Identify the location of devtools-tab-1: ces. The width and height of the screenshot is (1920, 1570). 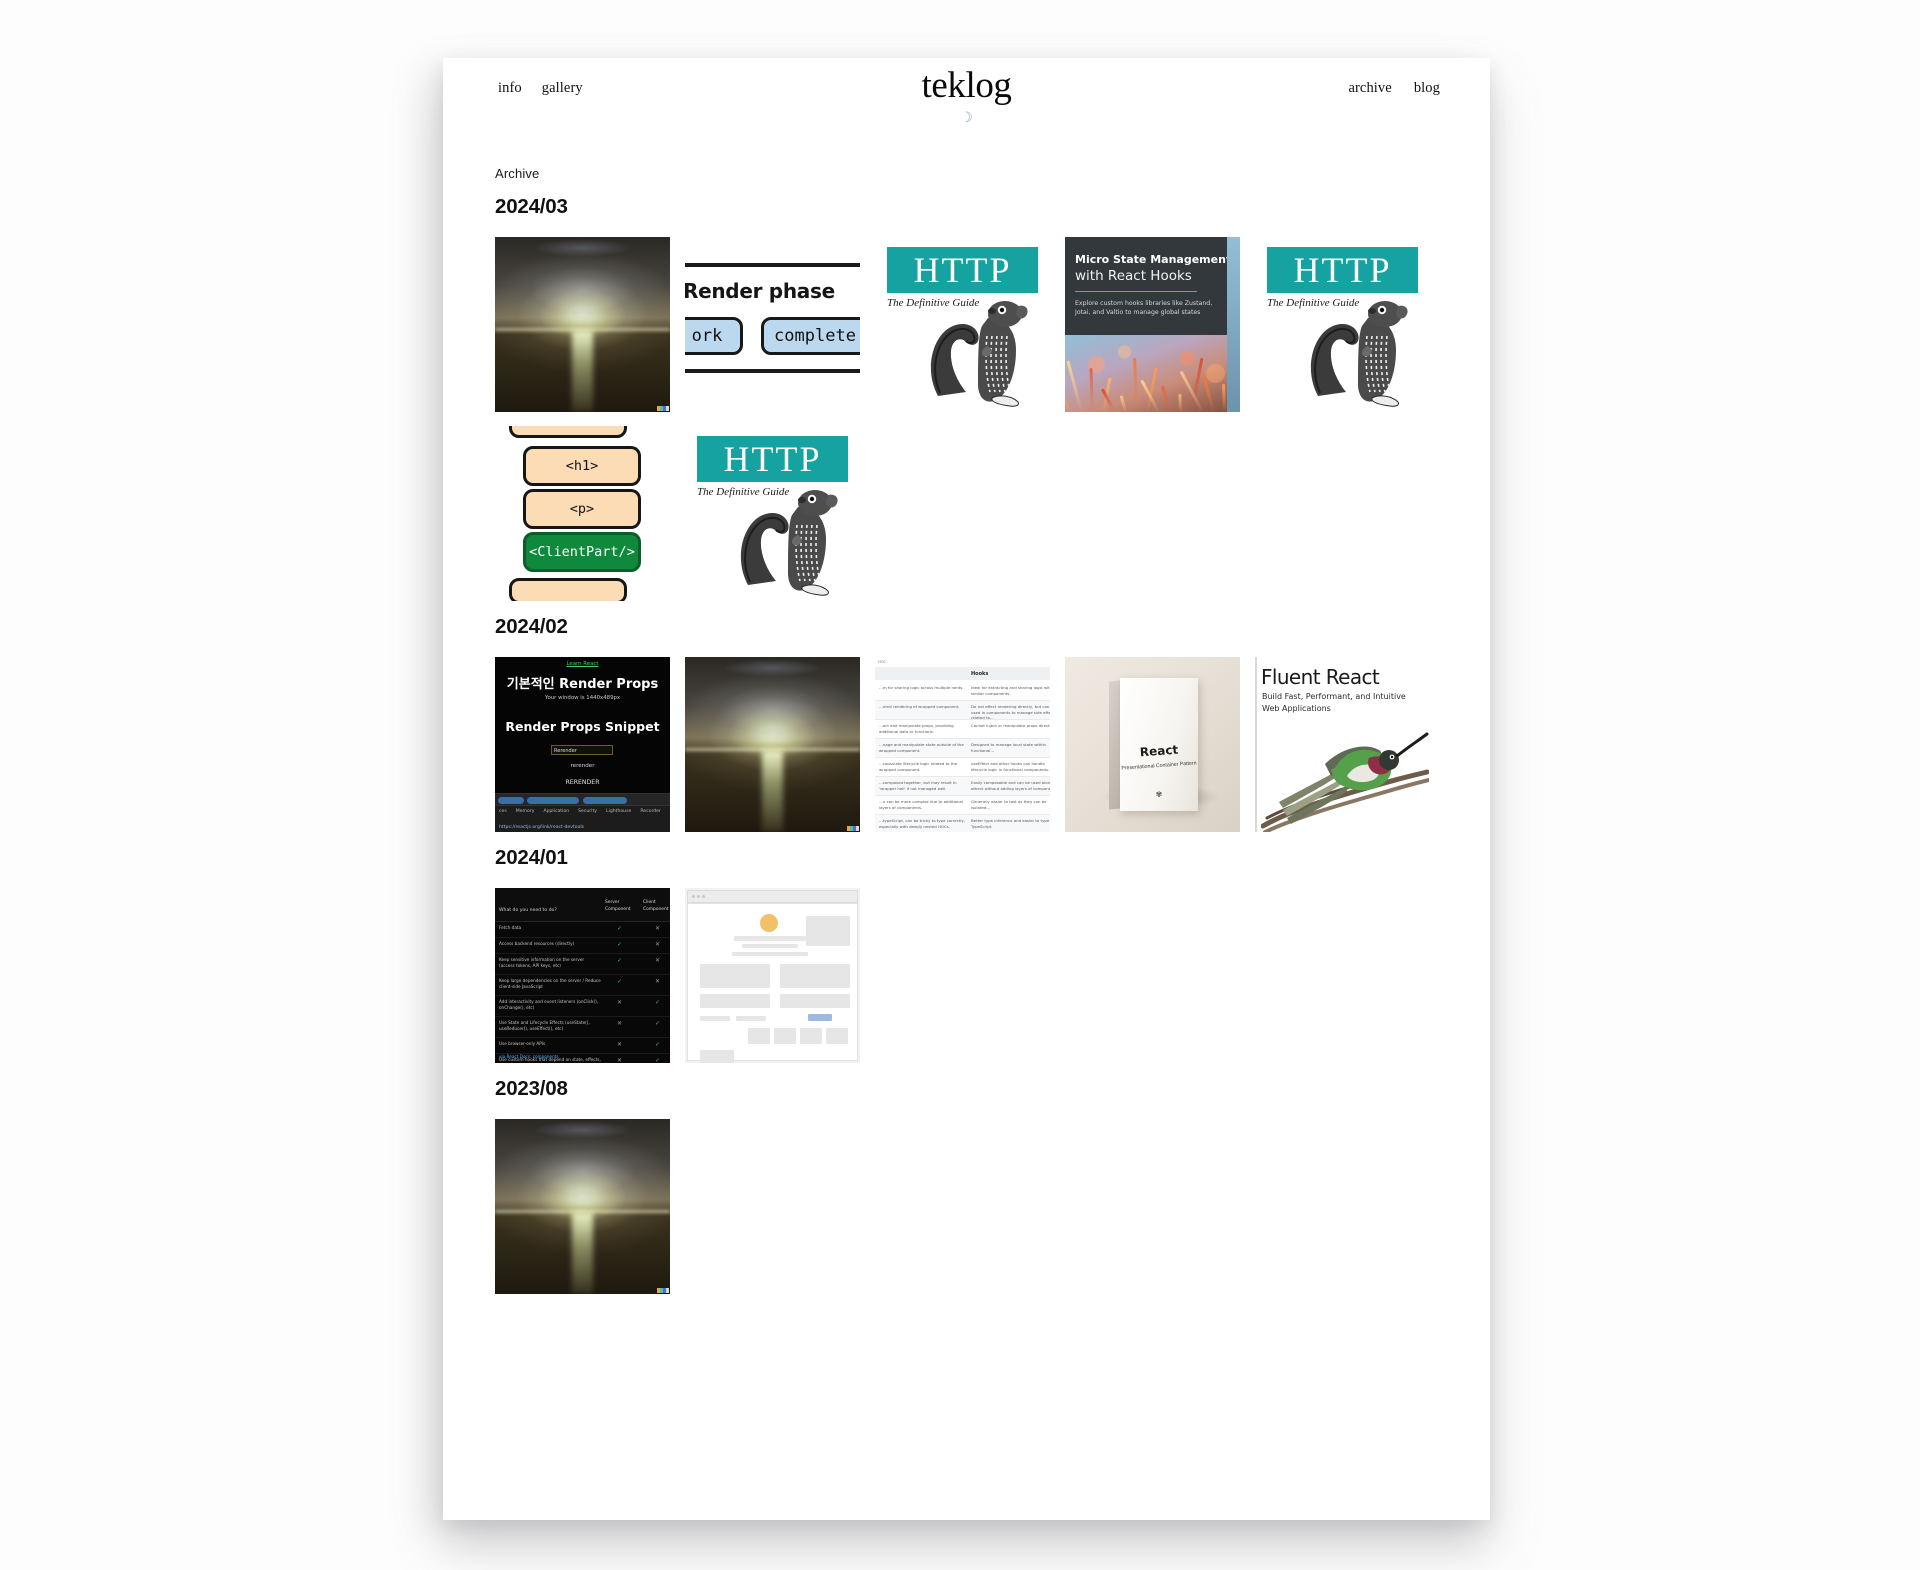
(503, 814).